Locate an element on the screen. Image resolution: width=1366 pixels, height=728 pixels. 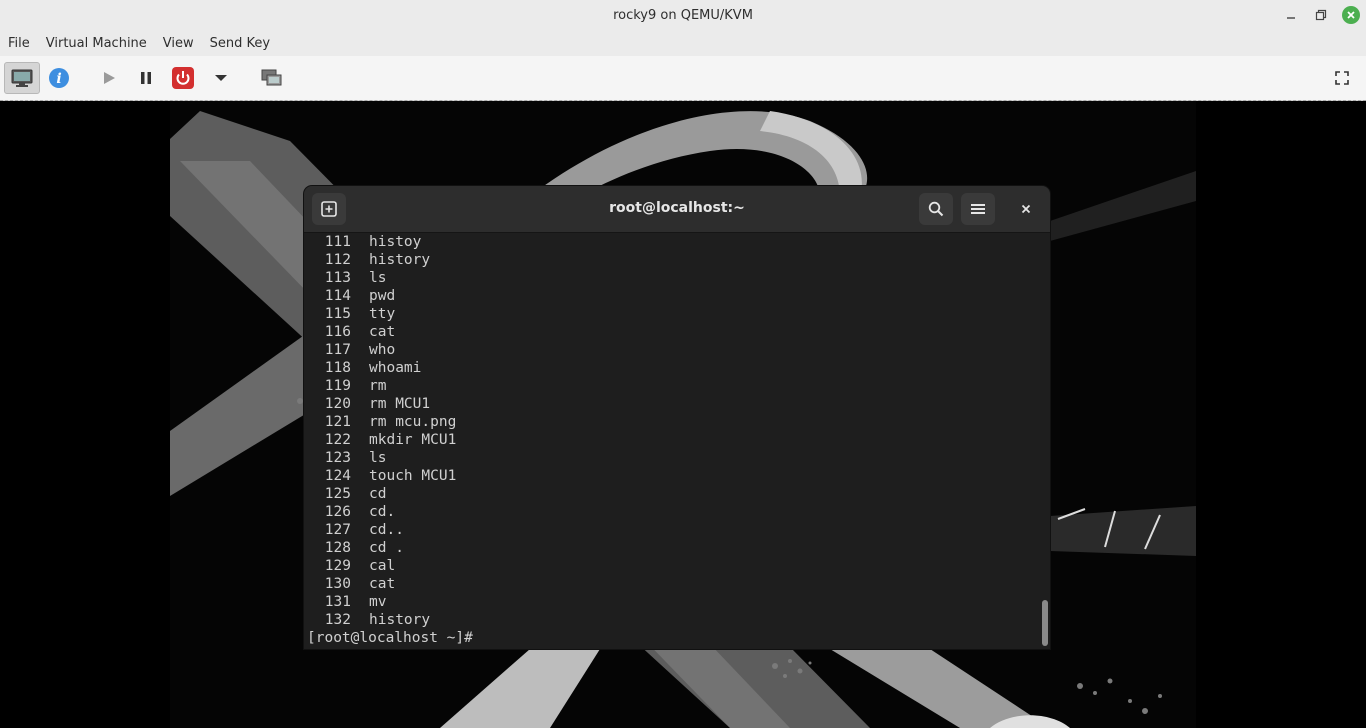
restore-button is located at coordinates (1321, 15).